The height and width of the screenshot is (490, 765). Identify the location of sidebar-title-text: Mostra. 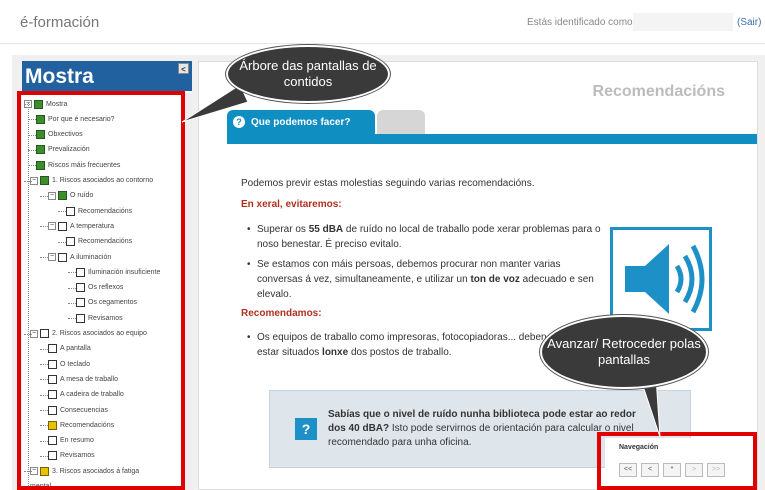
(59, 76).